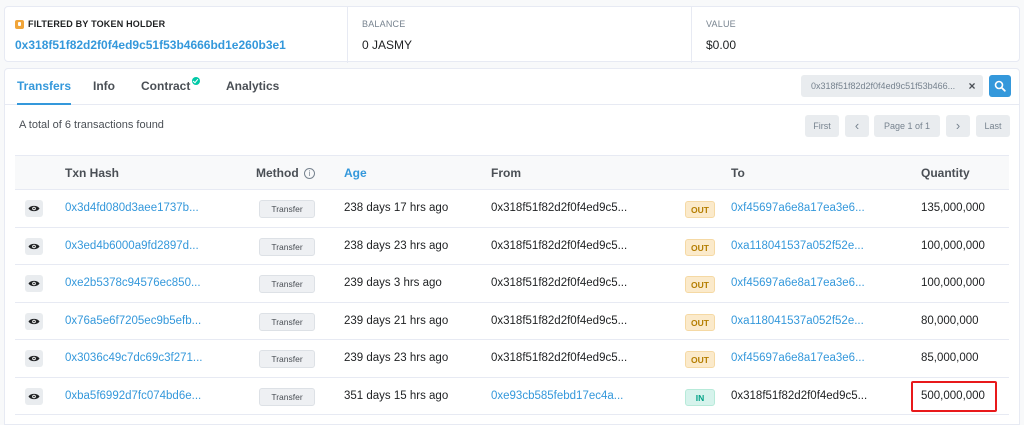 This screenshot has height=425, width=1024. What do you see at coordinates (950, 358) in the screenshot?
I see `quantity-cell: 85,000,000` at bounding box center [950, 358].